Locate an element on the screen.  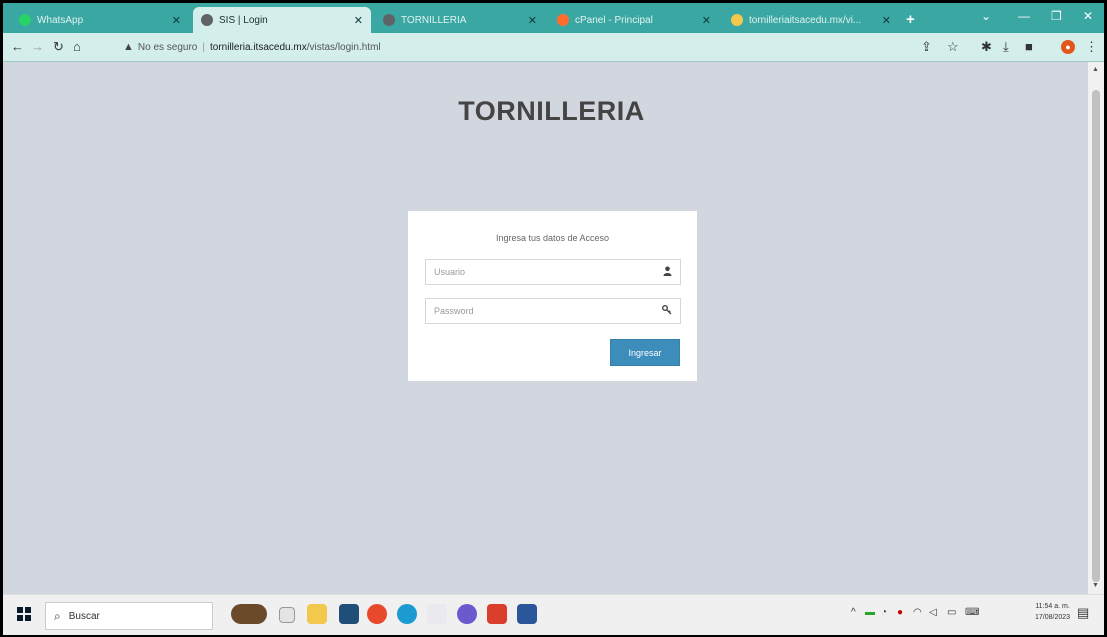
restore-icon: ❐ is located at coordinates (1056, 16).